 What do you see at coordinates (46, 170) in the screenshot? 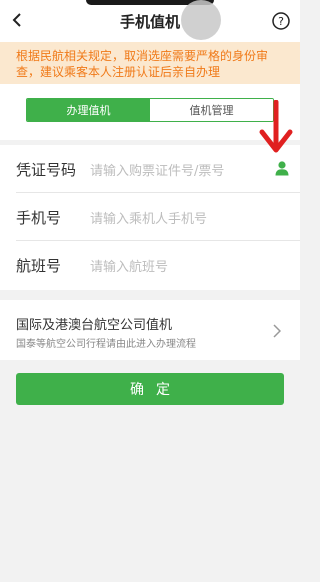
I see `certificate-label: 凭证号码` at bounding box center [46, 170].